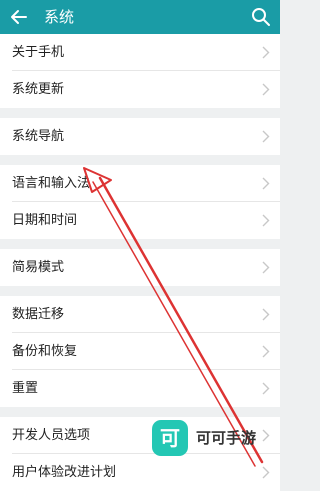 Image resolution: width=320 pixels, height=491 pixels. I want to click on back-arrow-icon, so click(19, 17).